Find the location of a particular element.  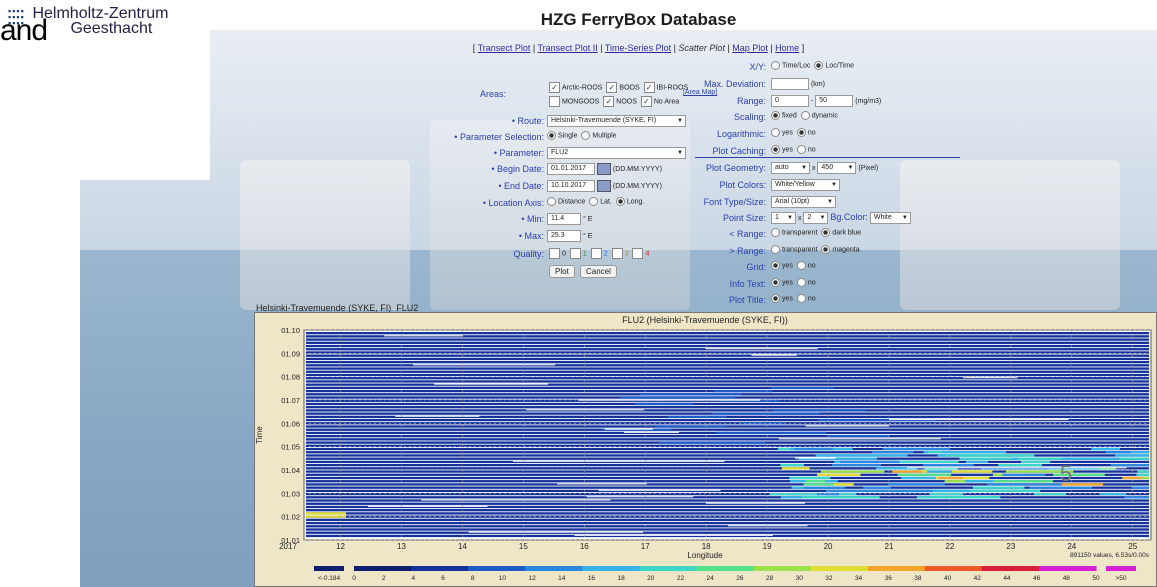

begin-date-input: 01.01.2017 is located at coordinates (571, 169).